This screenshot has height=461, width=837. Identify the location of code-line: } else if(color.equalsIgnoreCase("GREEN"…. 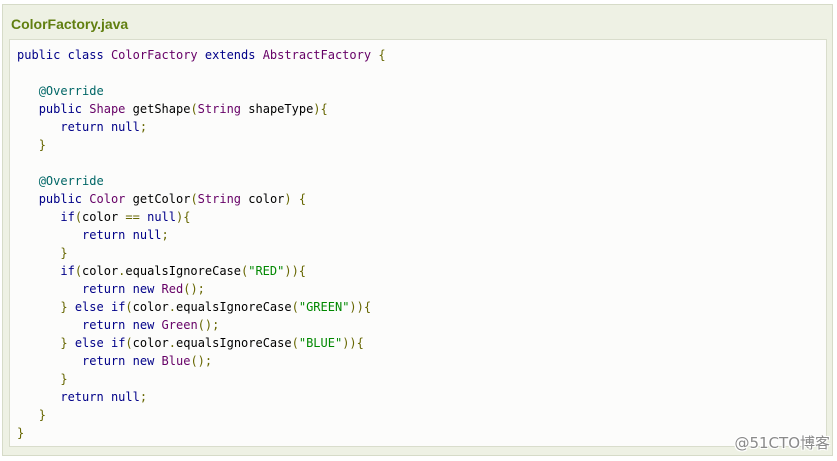
(421, 307).